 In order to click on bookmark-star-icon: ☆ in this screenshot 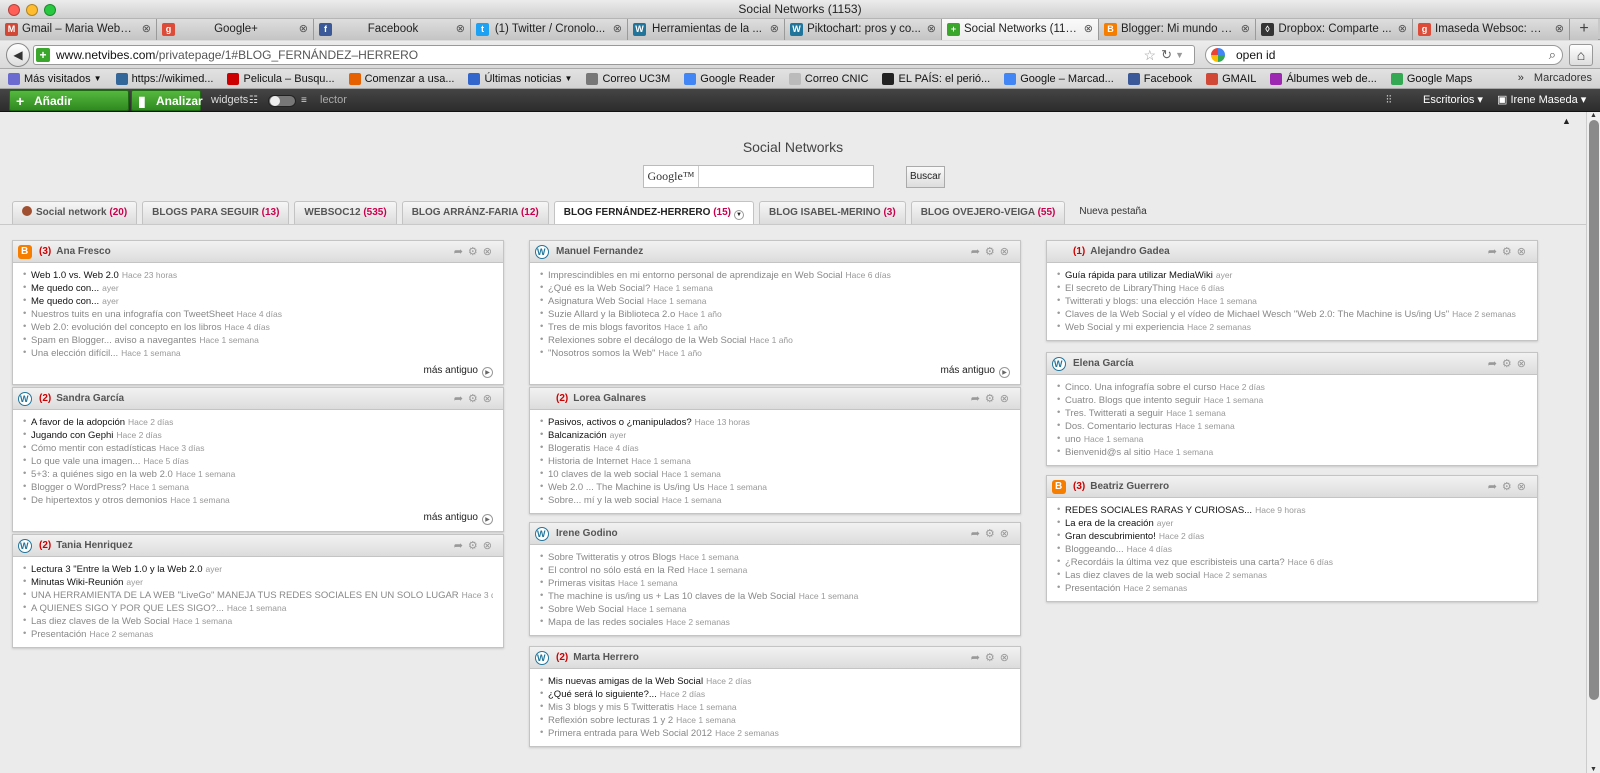, I will do `click(1149, 55)`.